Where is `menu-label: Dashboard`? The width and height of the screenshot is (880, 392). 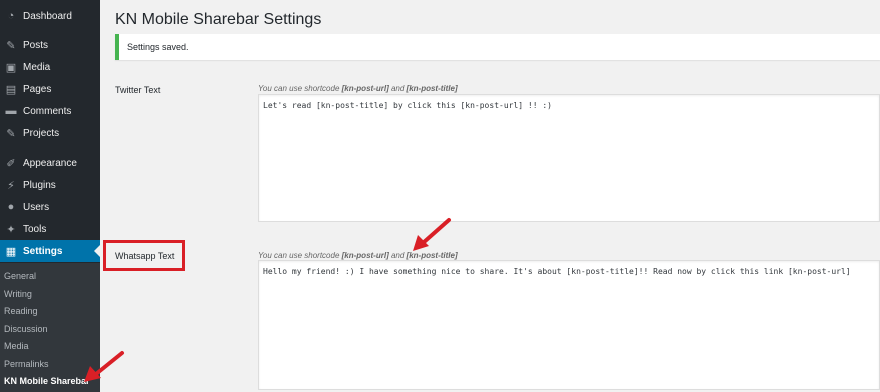
menu-label: Dashboard is located at coordinates (47, 16).